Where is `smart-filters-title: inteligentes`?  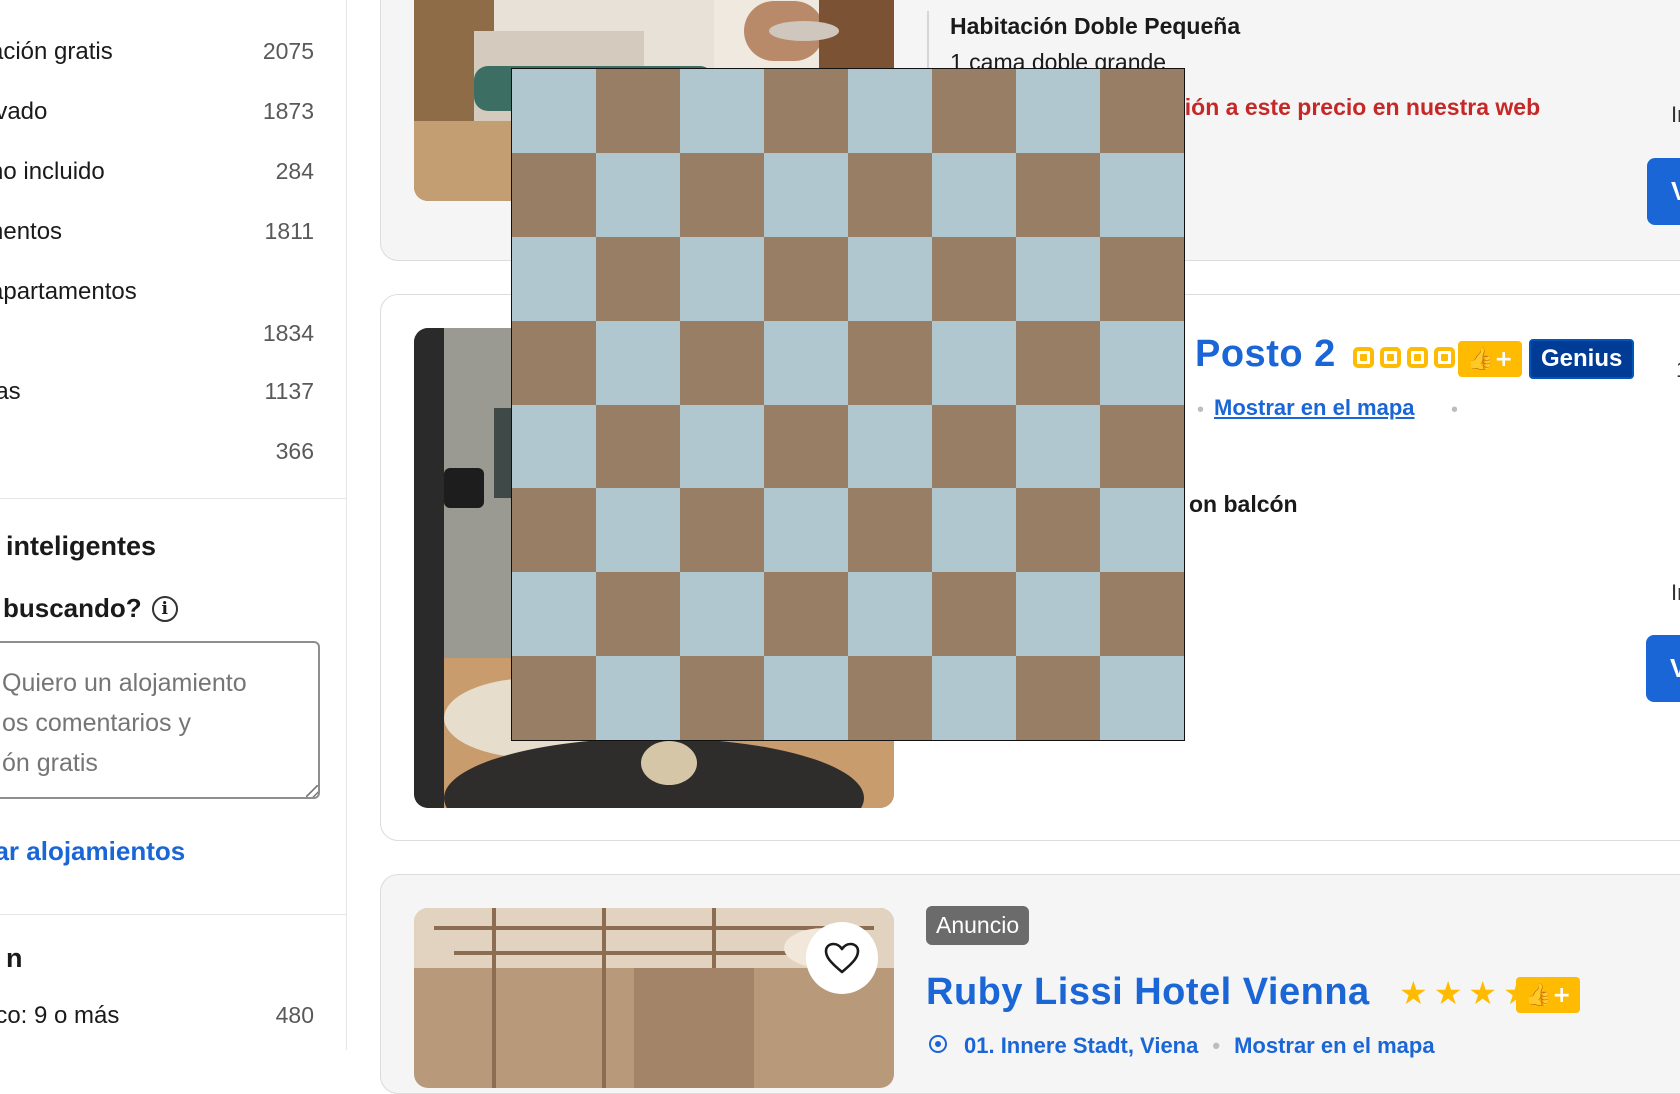 smart-filters-title: inteligentes is located at coordinates (81, 546).